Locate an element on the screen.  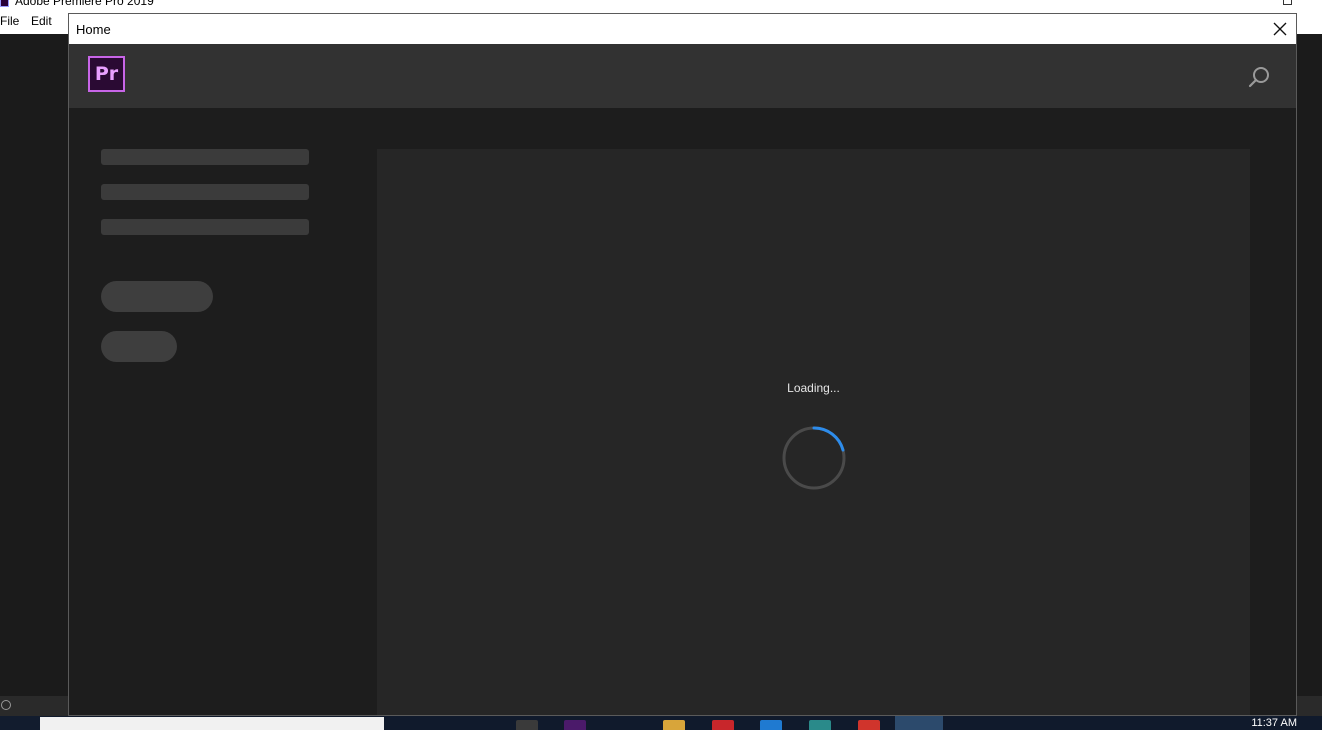
menu-file: File is located at coordinates (9, 21).